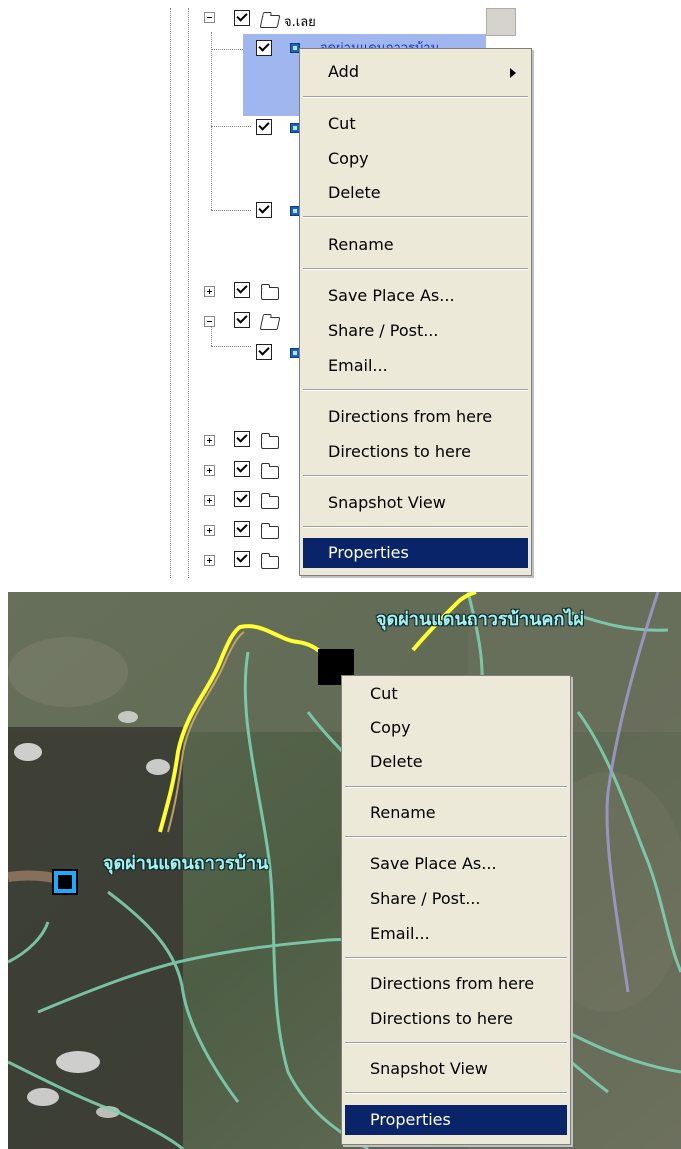  What do you see at coordinates (185, 862) in the screenshot?
I see `map-label-left: จุดผ่านแดนถาวรบ้าน` at bounding box center [185, 862].